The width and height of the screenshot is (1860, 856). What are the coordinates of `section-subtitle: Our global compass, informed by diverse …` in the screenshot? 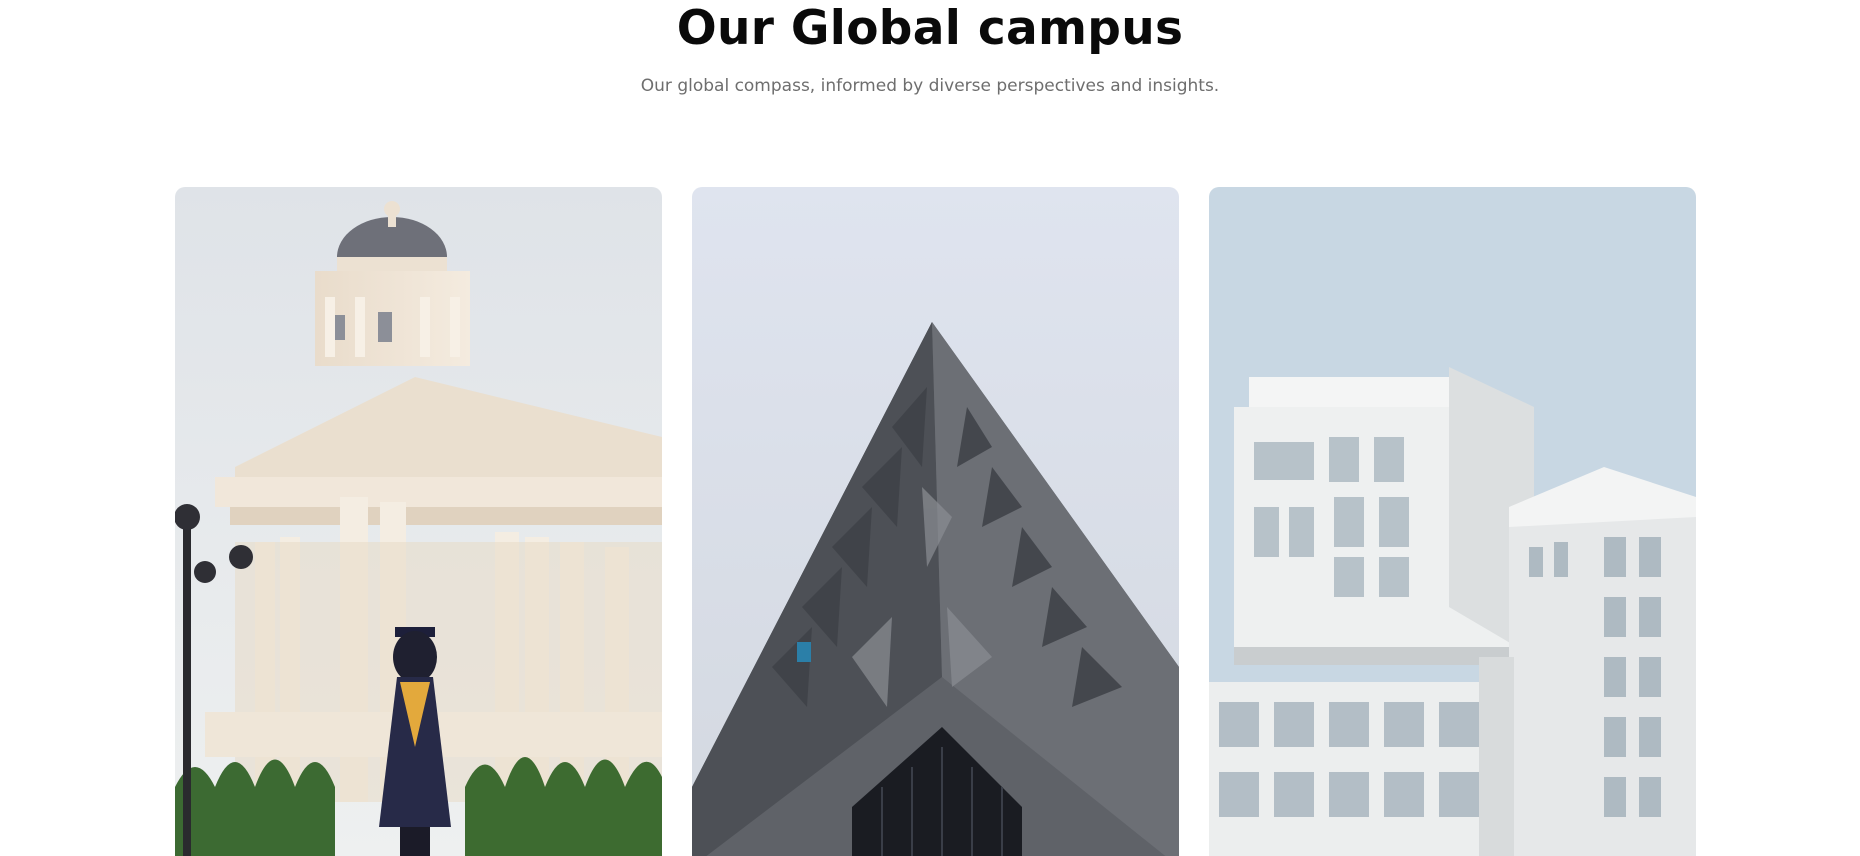 It's located at (930, 86).